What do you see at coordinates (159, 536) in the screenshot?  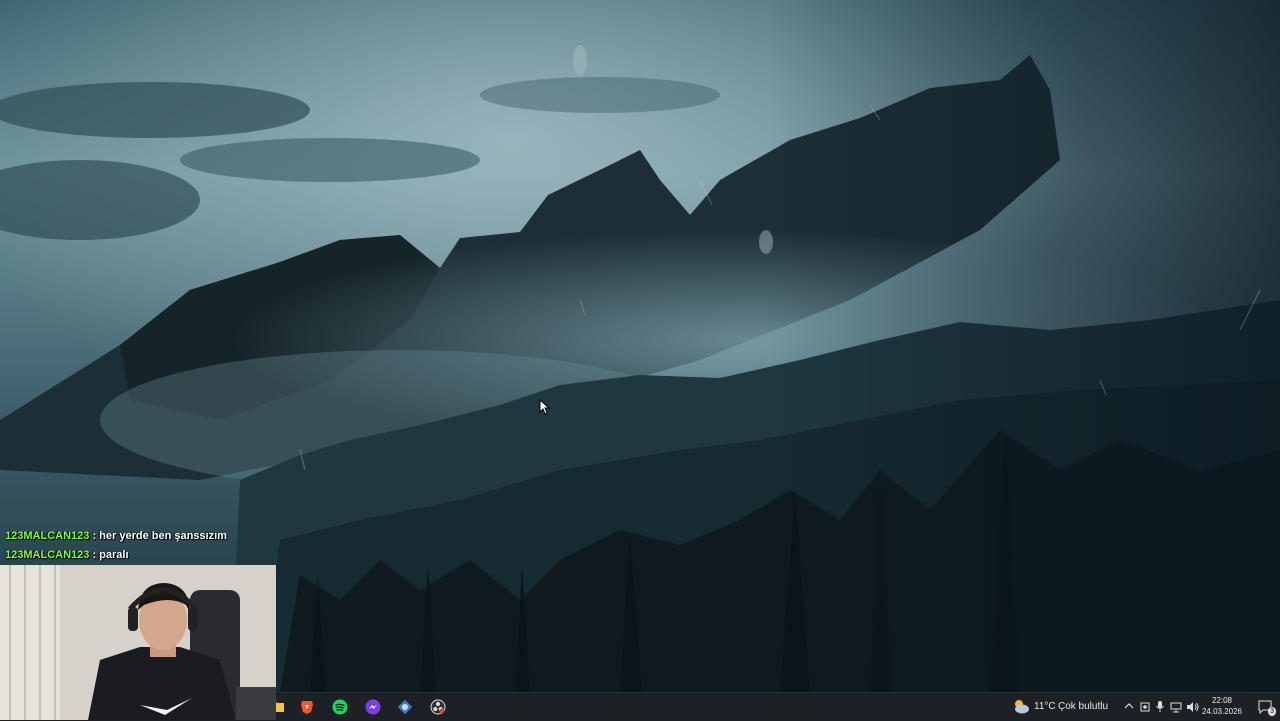 I see `chat-text: : her yerde ben şanssızım` at bounding box center [159, 536].